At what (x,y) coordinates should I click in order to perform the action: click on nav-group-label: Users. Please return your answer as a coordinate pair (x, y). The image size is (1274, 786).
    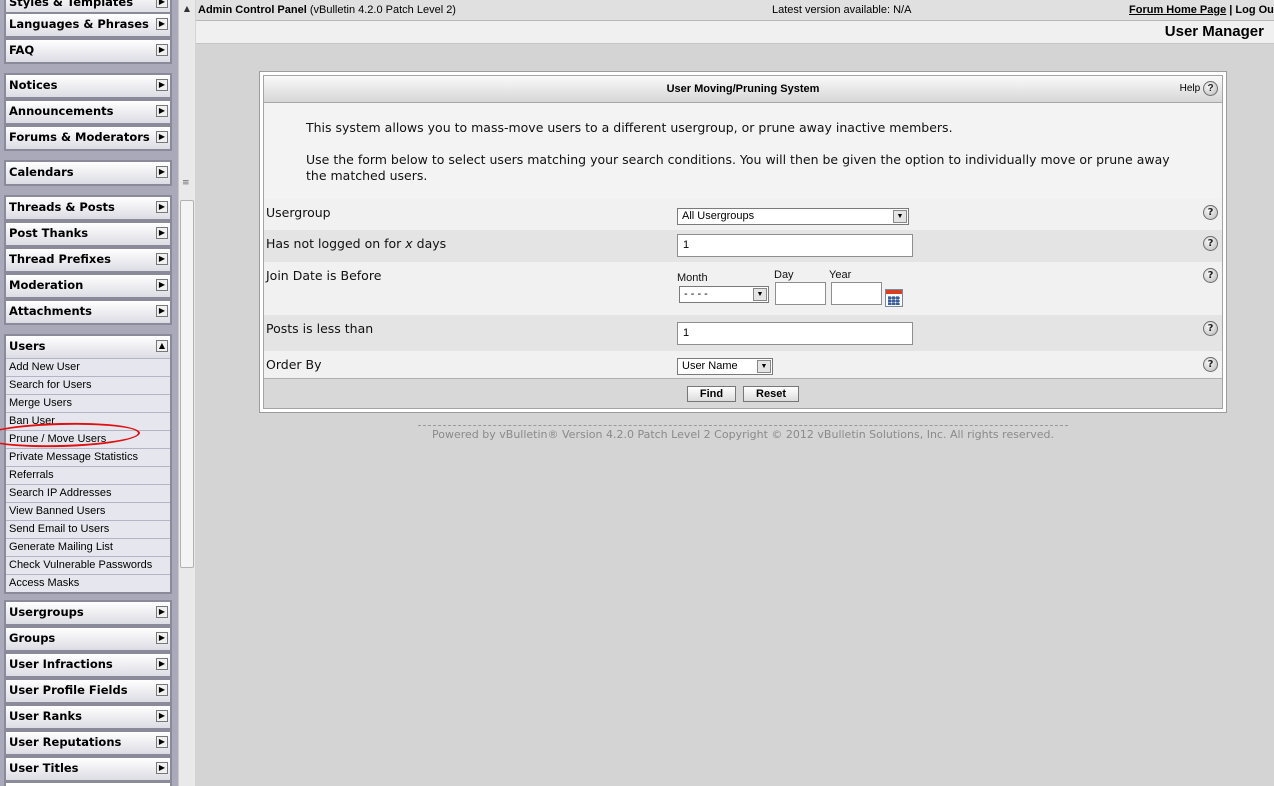
    Looking at the image, I should click on (27, 346).